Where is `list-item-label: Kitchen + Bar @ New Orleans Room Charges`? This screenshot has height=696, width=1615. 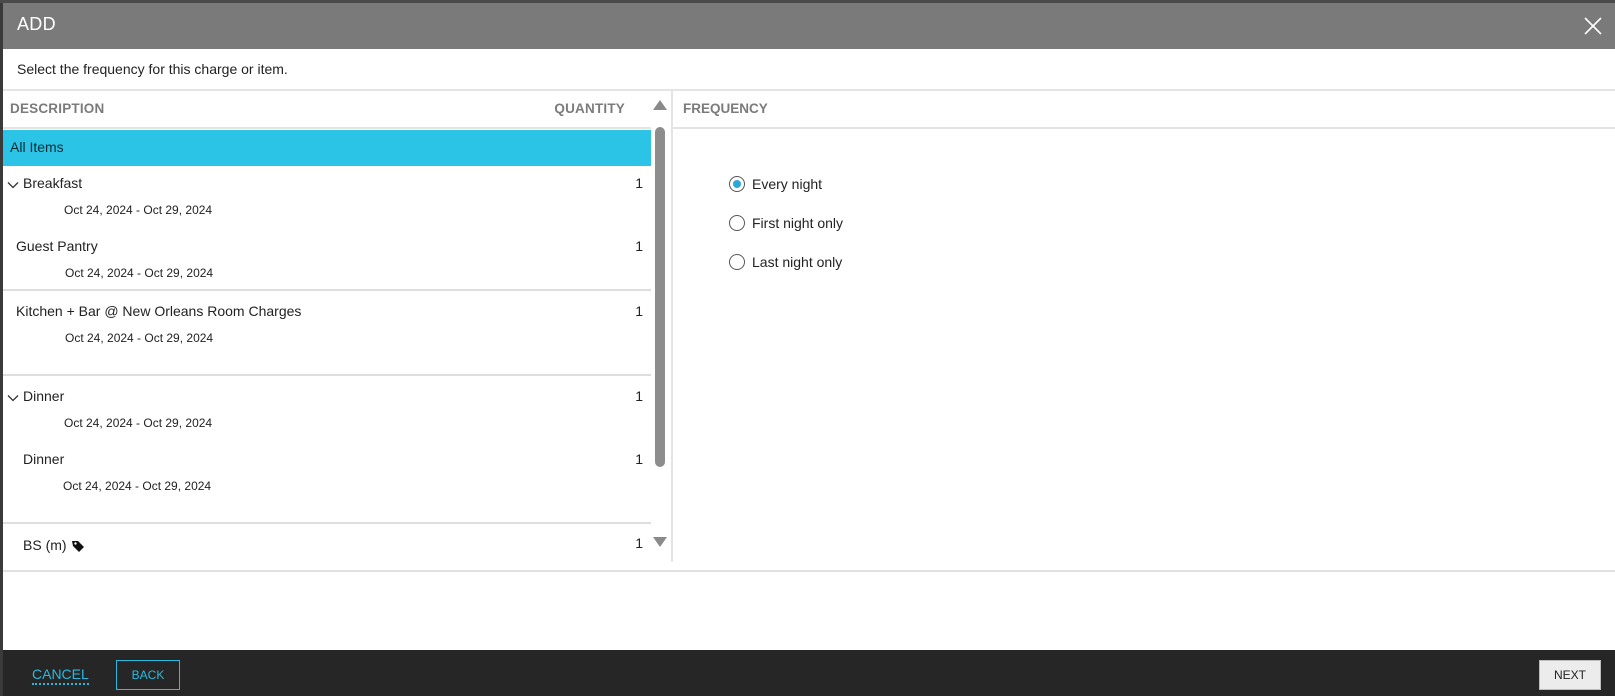
list-item-label: Kitchen + Bar @ New Orleans Room Charges is located at coordinates (159, 311).